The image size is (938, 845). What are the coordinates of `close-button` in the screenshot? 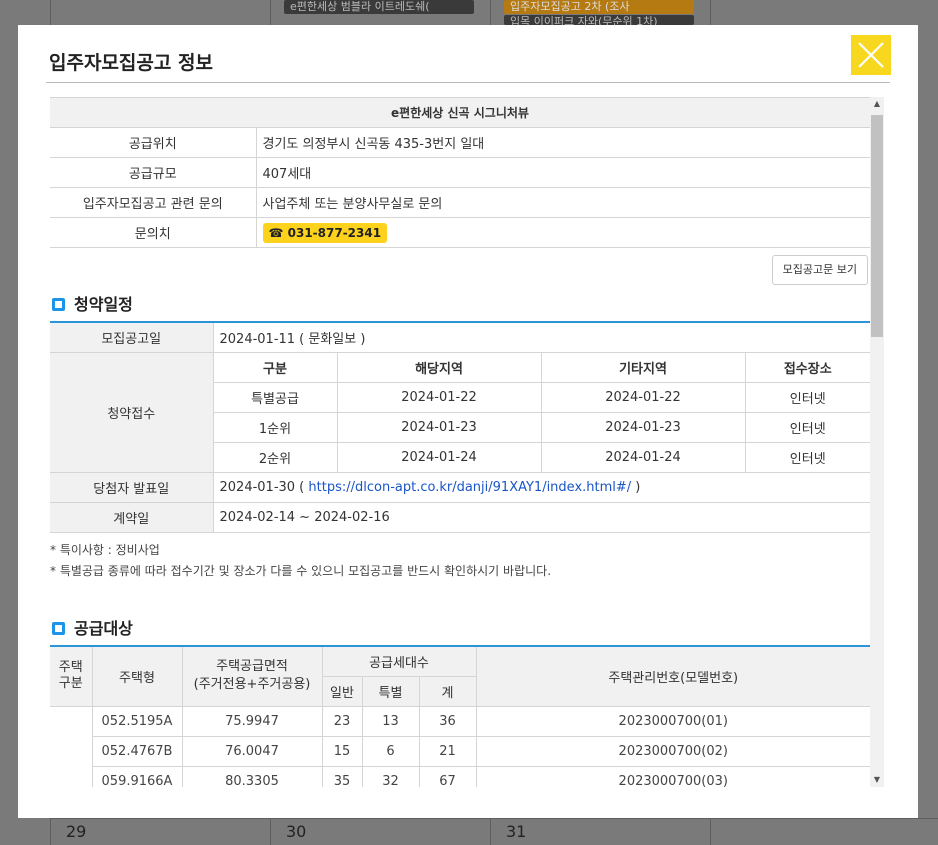 It's located at (871, 55).